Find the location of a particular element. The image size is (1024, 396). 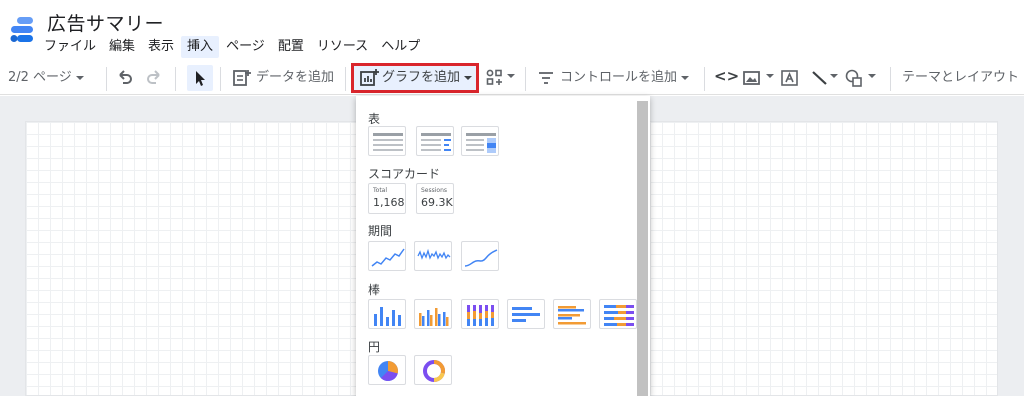

chart-option-scorecard: Total 1,168 is located at coordinates (387, 198).